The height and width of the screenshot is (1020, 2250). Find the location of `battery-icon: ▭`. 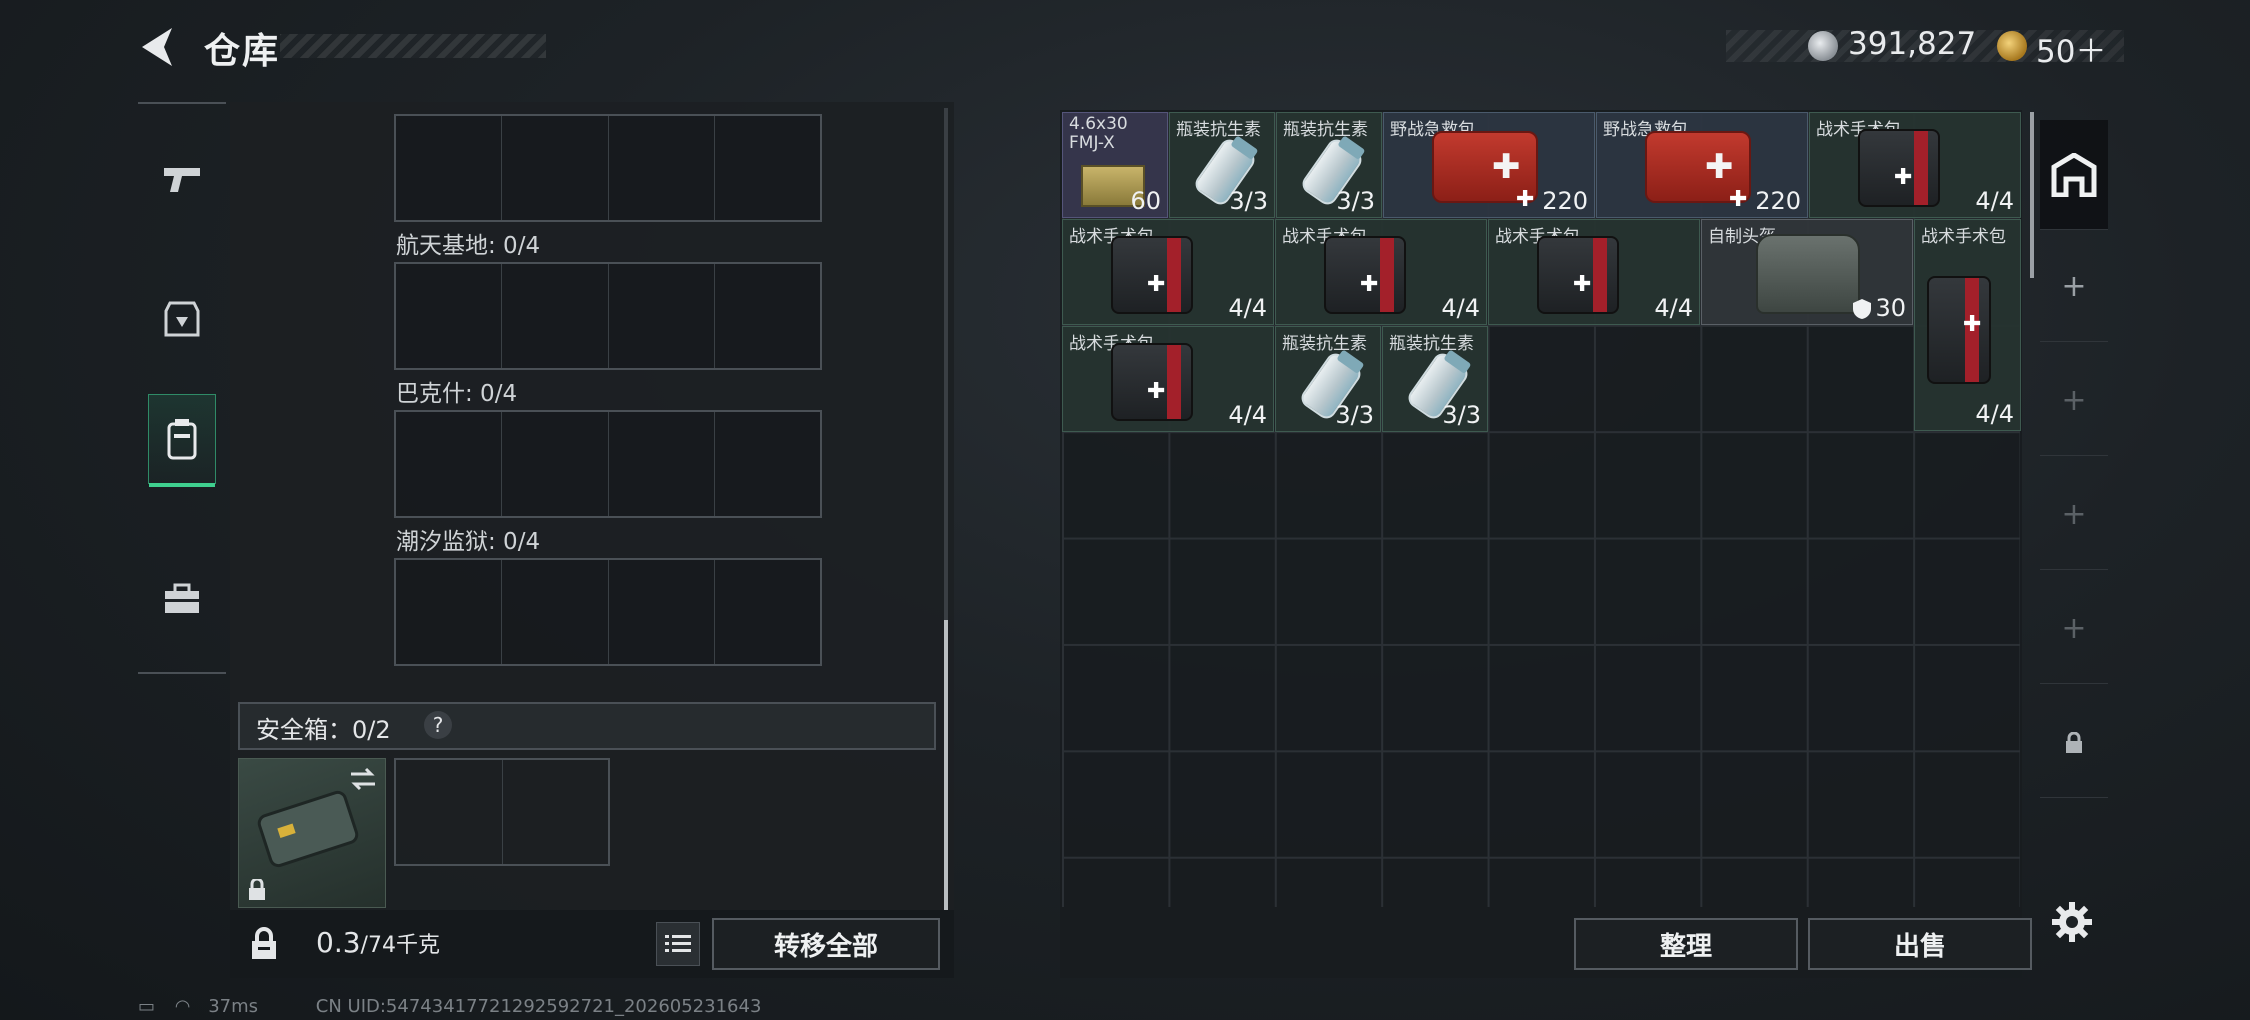

battery-icon: ▭ is located at coordinates (147, 1006).